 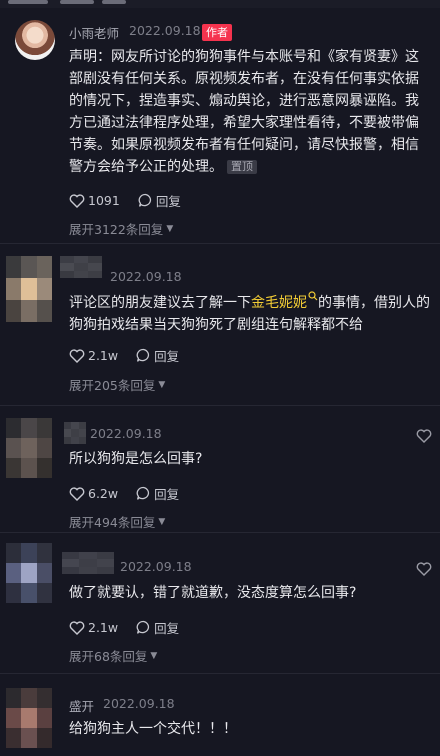 What do you see at coordinates (35, 40) in the screenshot?
I see `author-avatar` at bounding box center [35, 40].